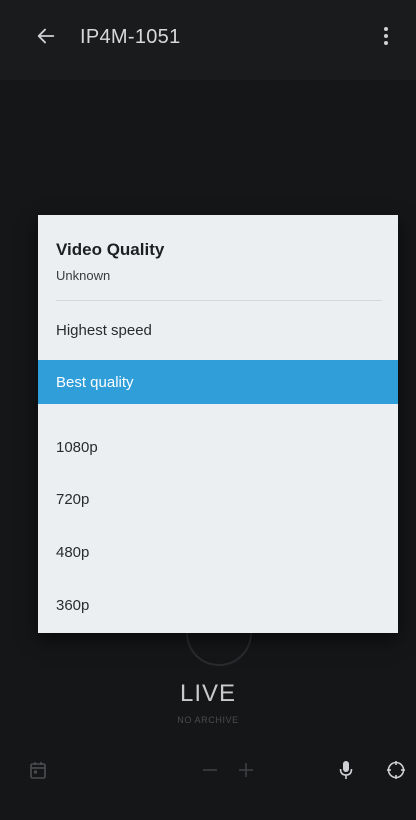 This screenshot has height=820, width=416. Describe the element at coordinates (218, 330) in the screenshot. I see `quality-option-highest-speed: Highest speed` at that location.